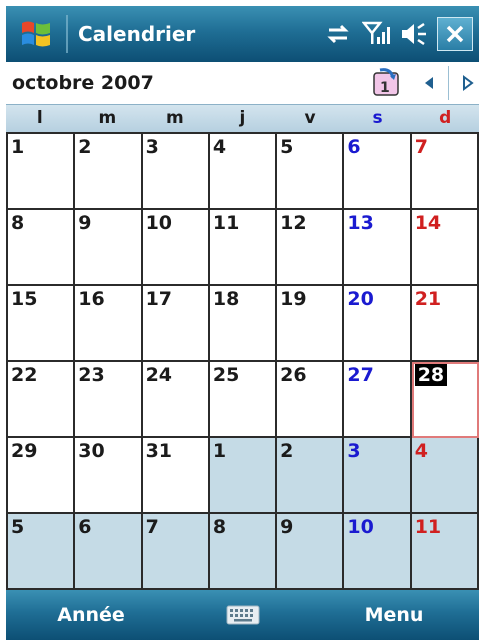 This screenshot has width=485, height=640. I want to click on day-cell: 13, so click(378, 248).